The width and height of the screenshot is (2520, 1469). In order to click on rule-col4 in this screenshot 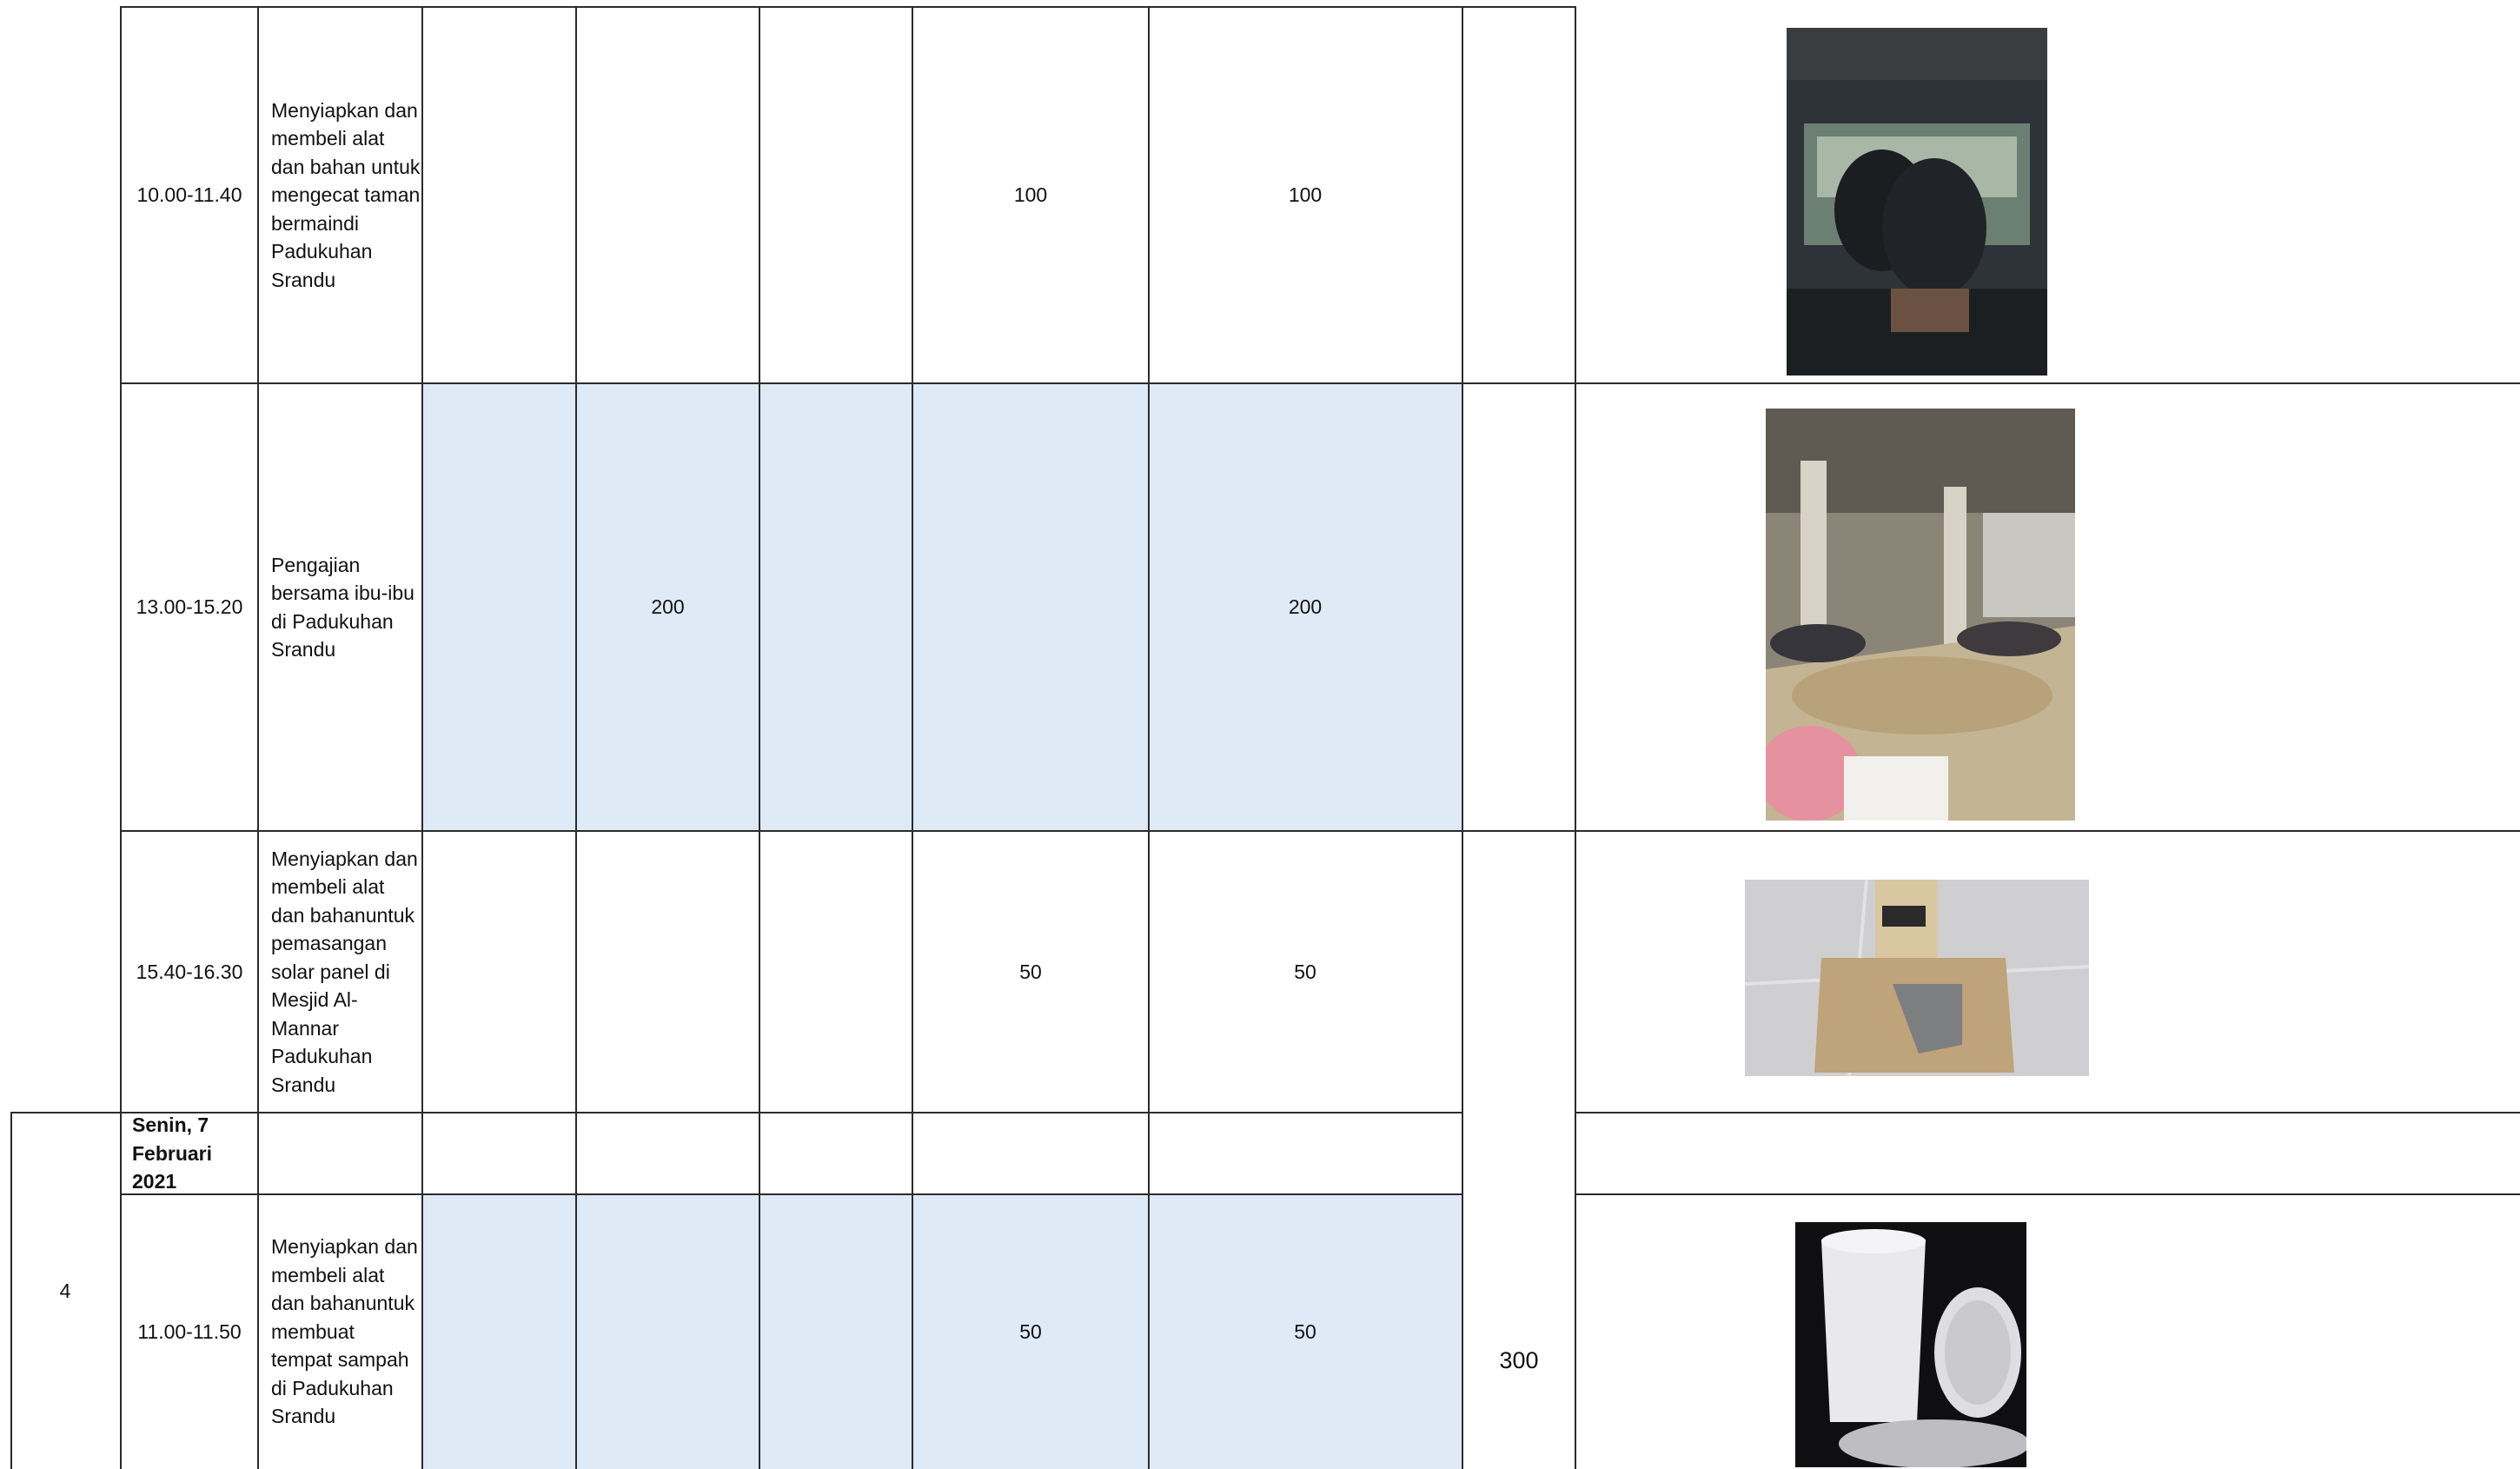, I will do `click(576, 737)`.